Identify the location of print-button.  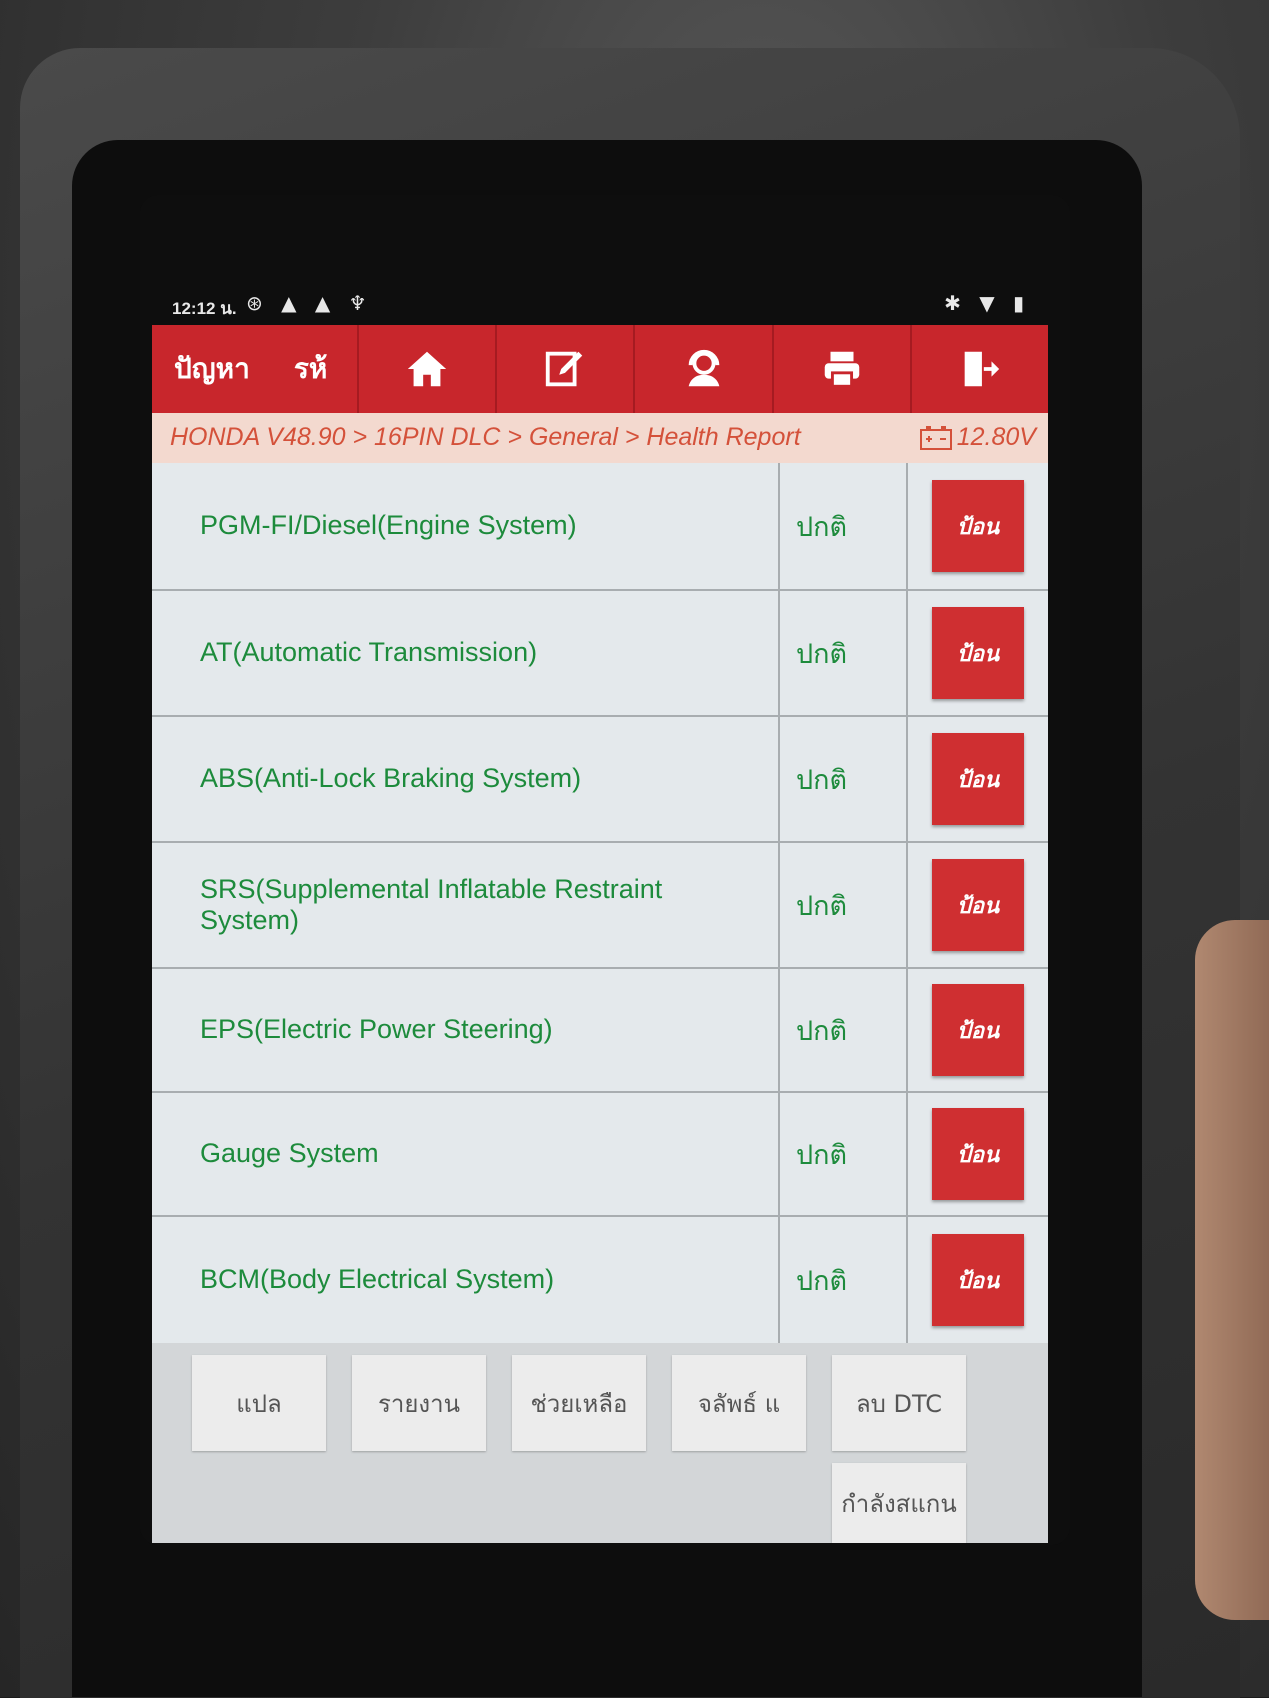
(840, 369).